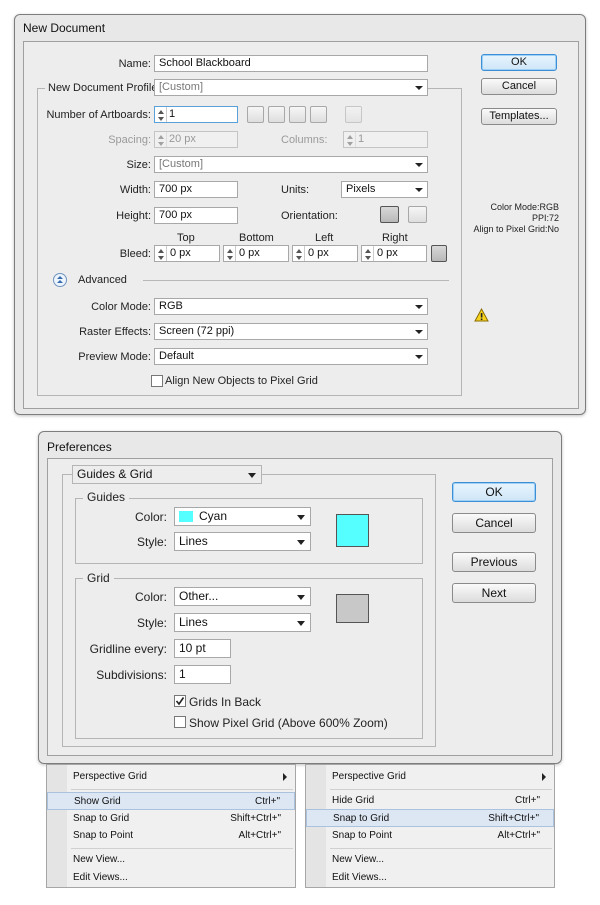  Describe the element at coordinates (291, 306) in the screenshot. I see `color-mode-select: RGB` at that location.